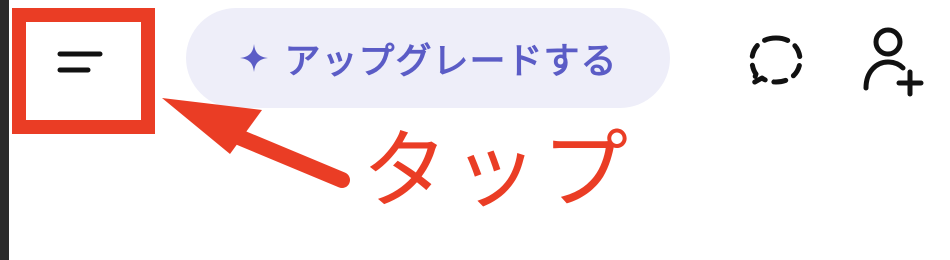  I want to click on dashed-chat-bubble-icon, so click(776, 60).